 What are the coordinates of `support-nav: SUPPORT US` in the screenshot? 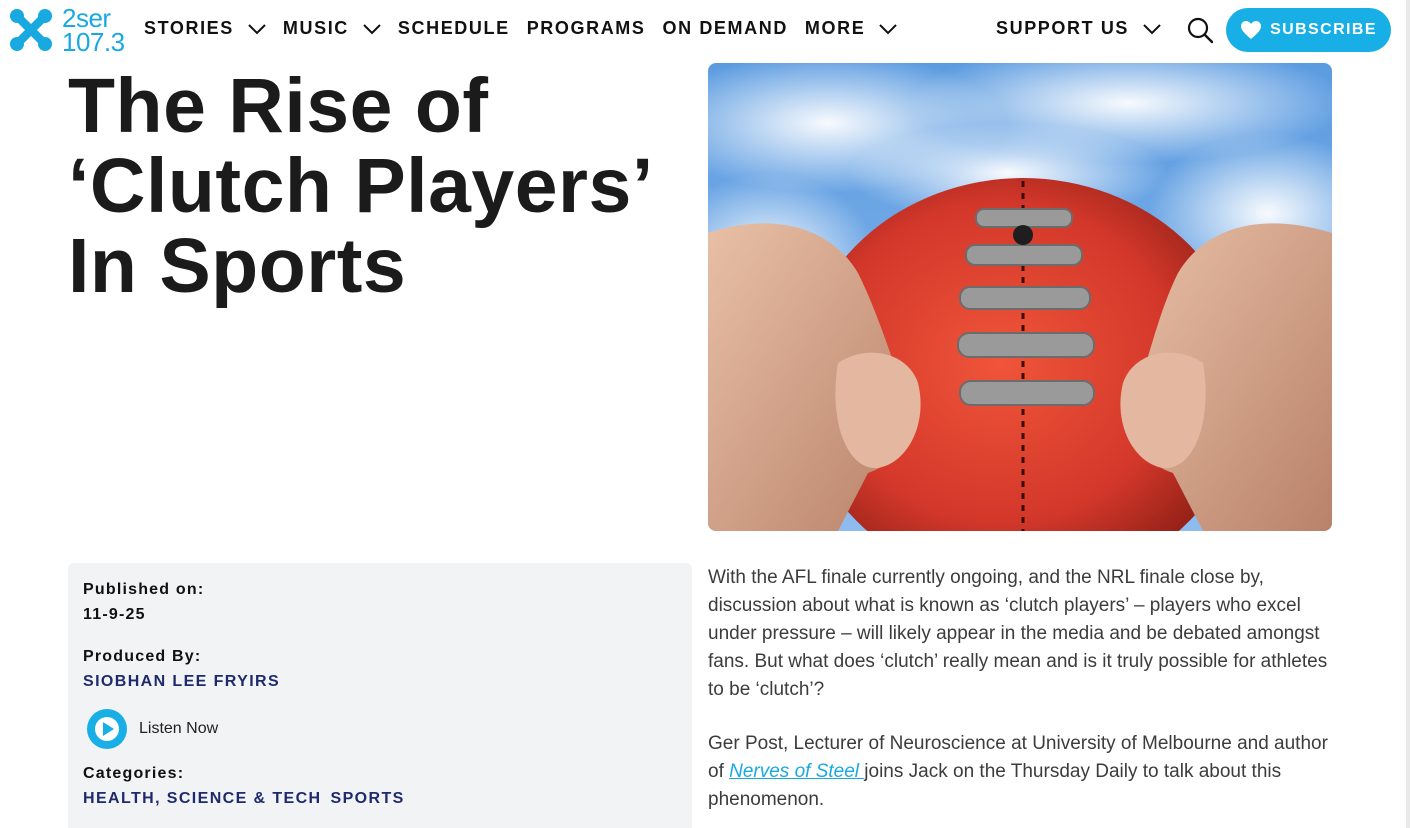 It's located at (1087, 28).